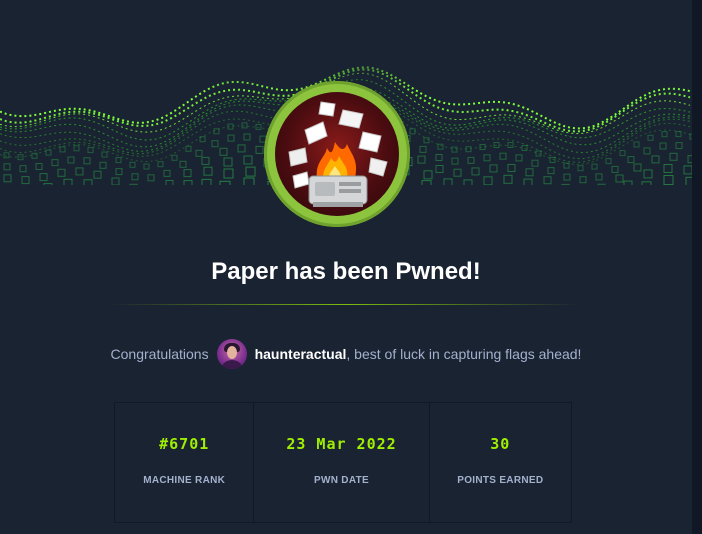 This screenshot has height=534, width=702. I want to click on title-divider, so click(345, 304).